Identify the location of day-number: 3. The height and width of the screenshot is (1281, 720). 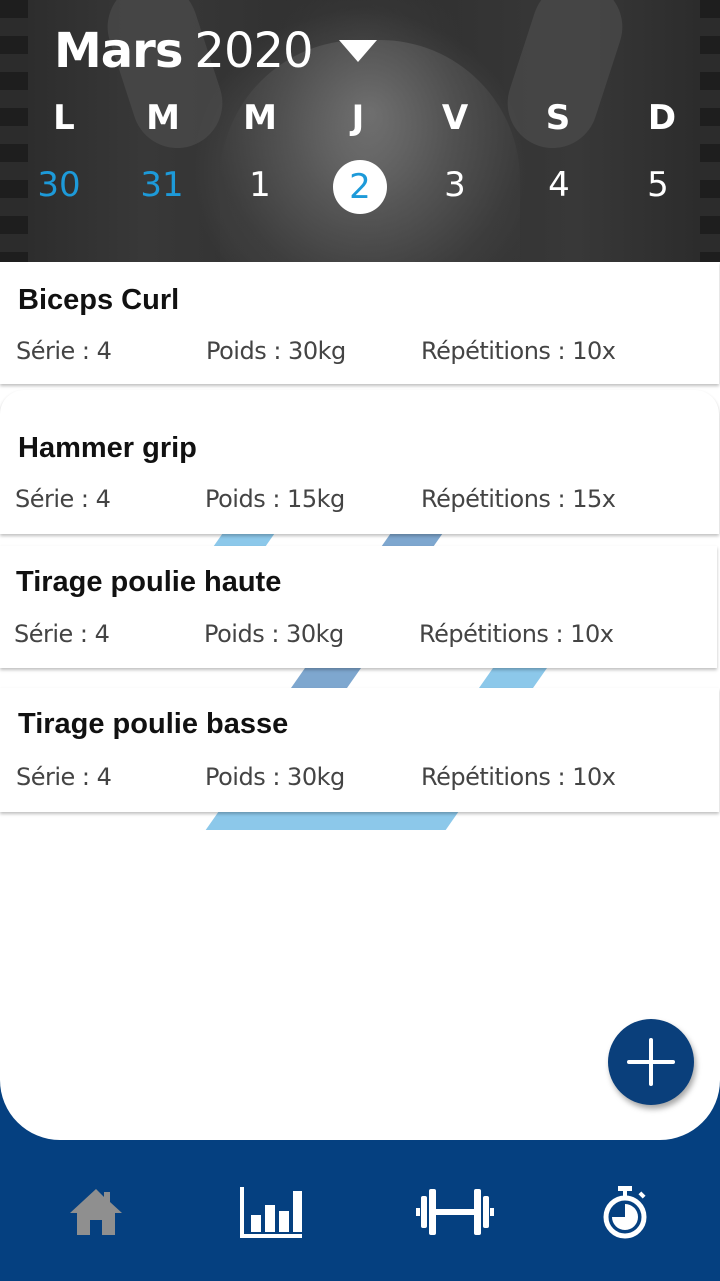
(455, 185).